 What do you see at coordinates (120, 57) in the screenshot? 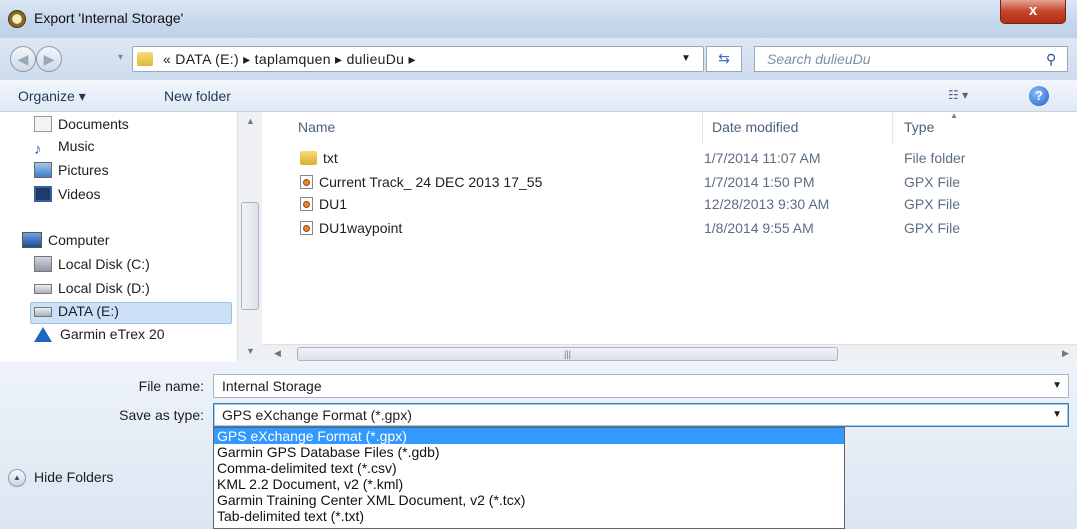
I see `recent-pages-dropdown: ▾` at bounding box center [120, 57].